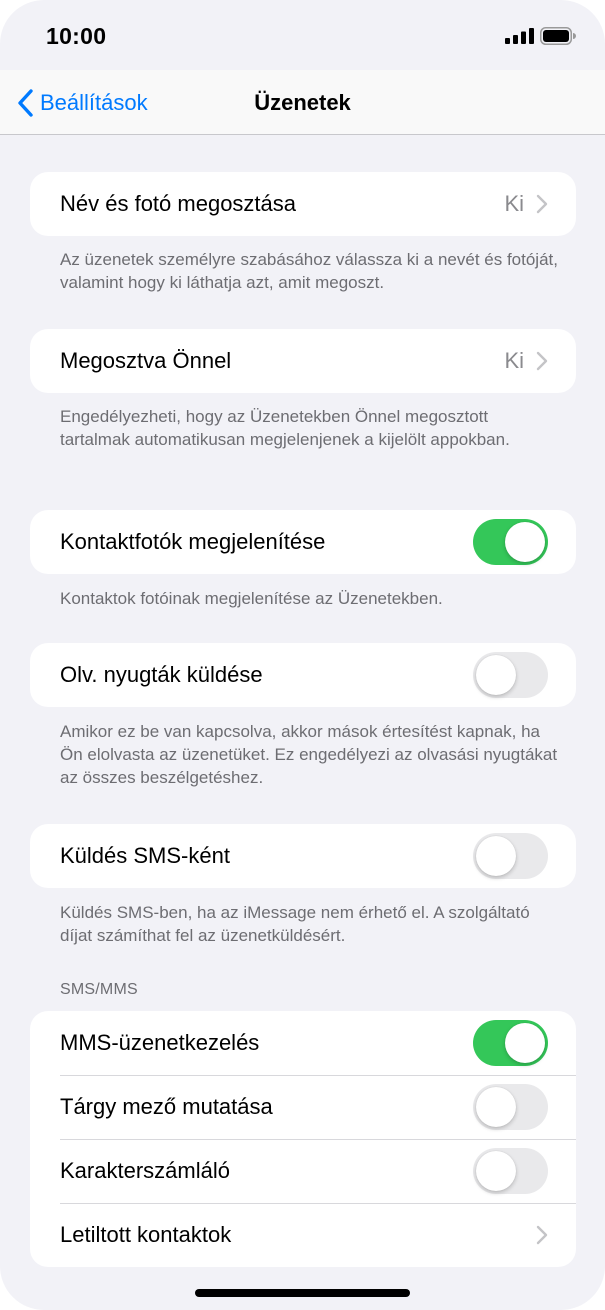 This screenshot has width=605, height=1310. I want to click on read-receipts-toggle, so click(510, 675).